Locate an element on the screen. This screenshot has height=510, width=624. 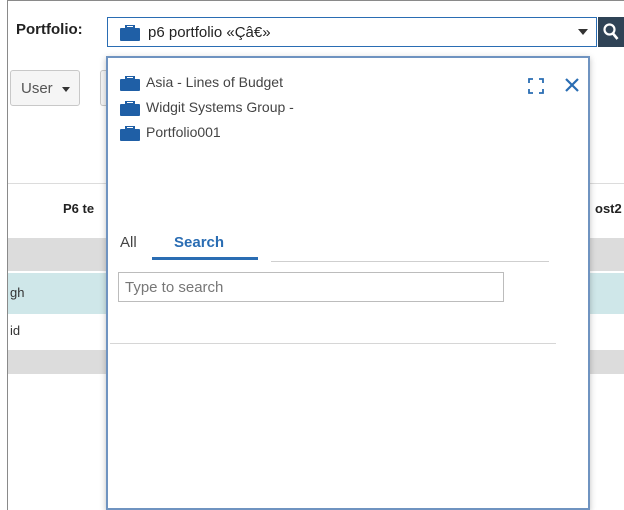
table-cell: id is located at coordinates (15, 330).